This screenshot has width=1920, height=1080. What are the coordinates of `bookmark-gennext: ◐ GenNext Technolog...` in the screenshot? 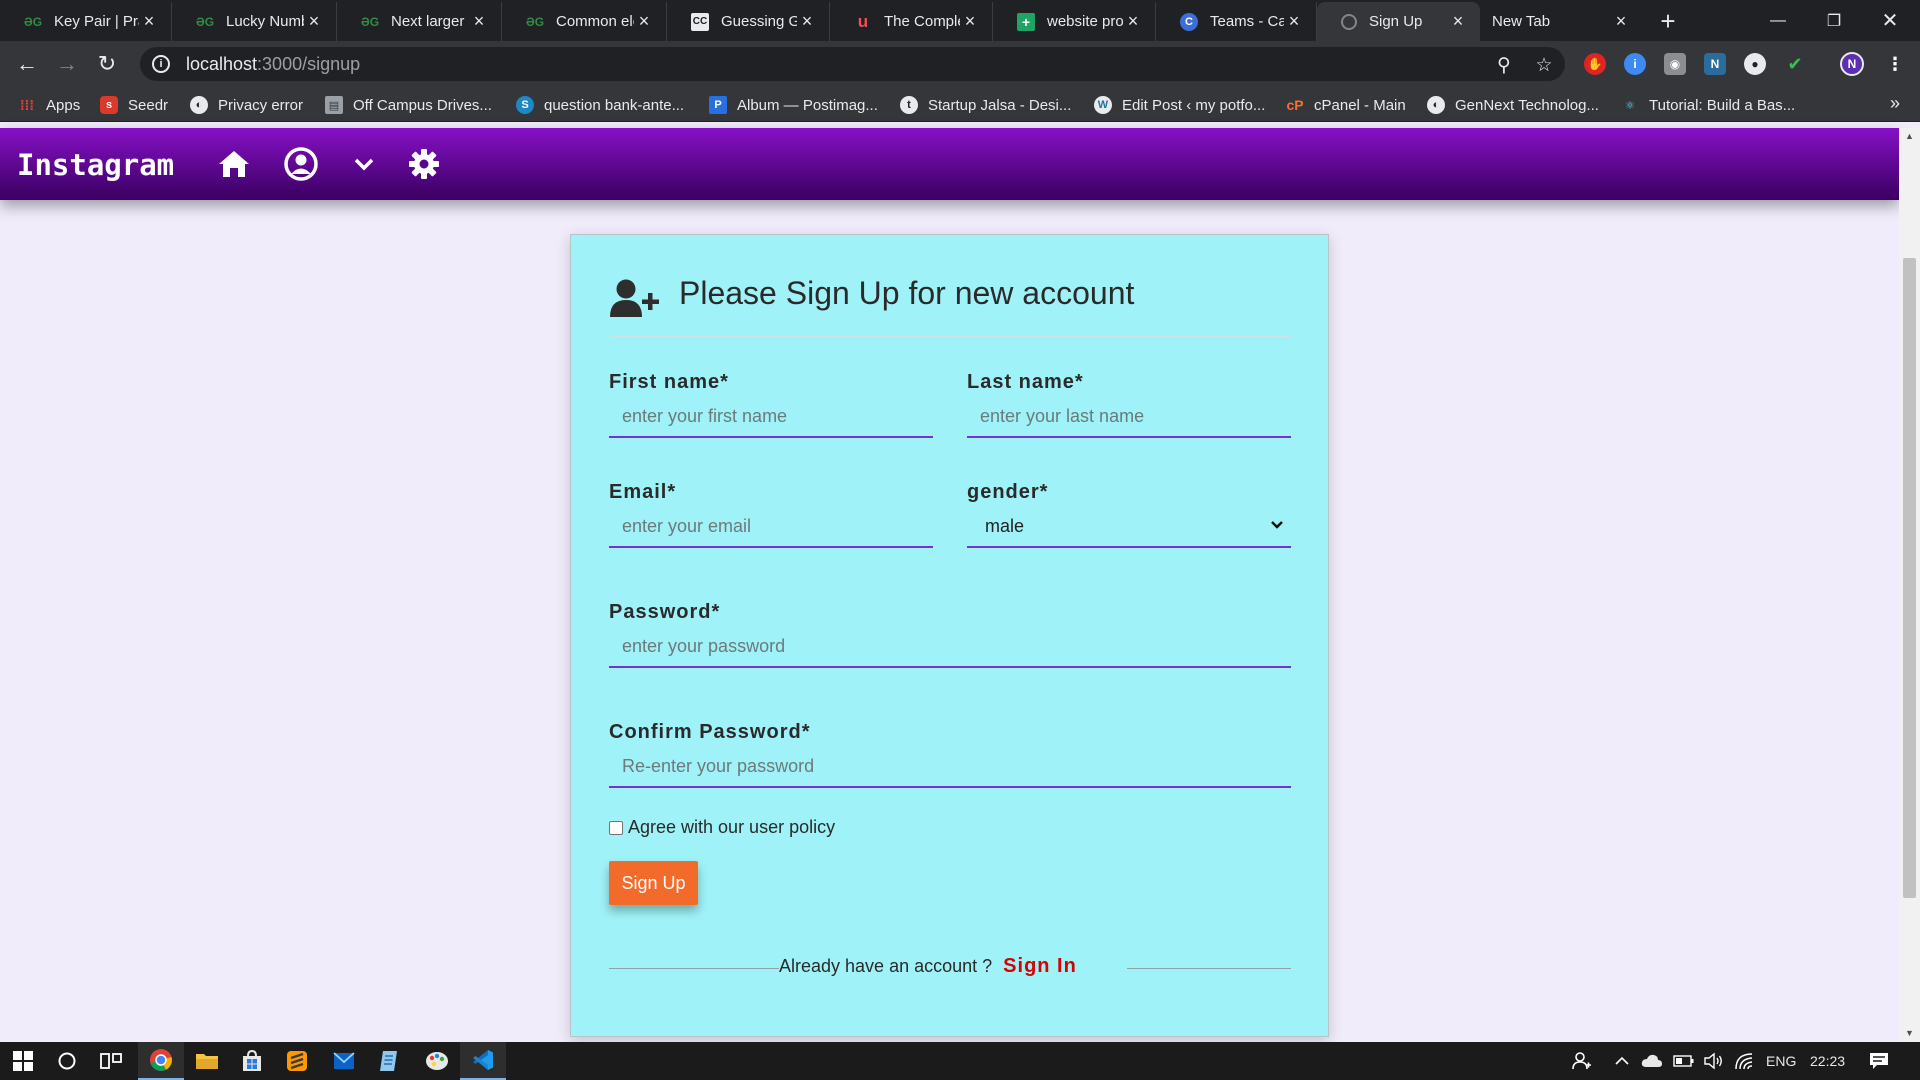 It's located at (1513, 105).